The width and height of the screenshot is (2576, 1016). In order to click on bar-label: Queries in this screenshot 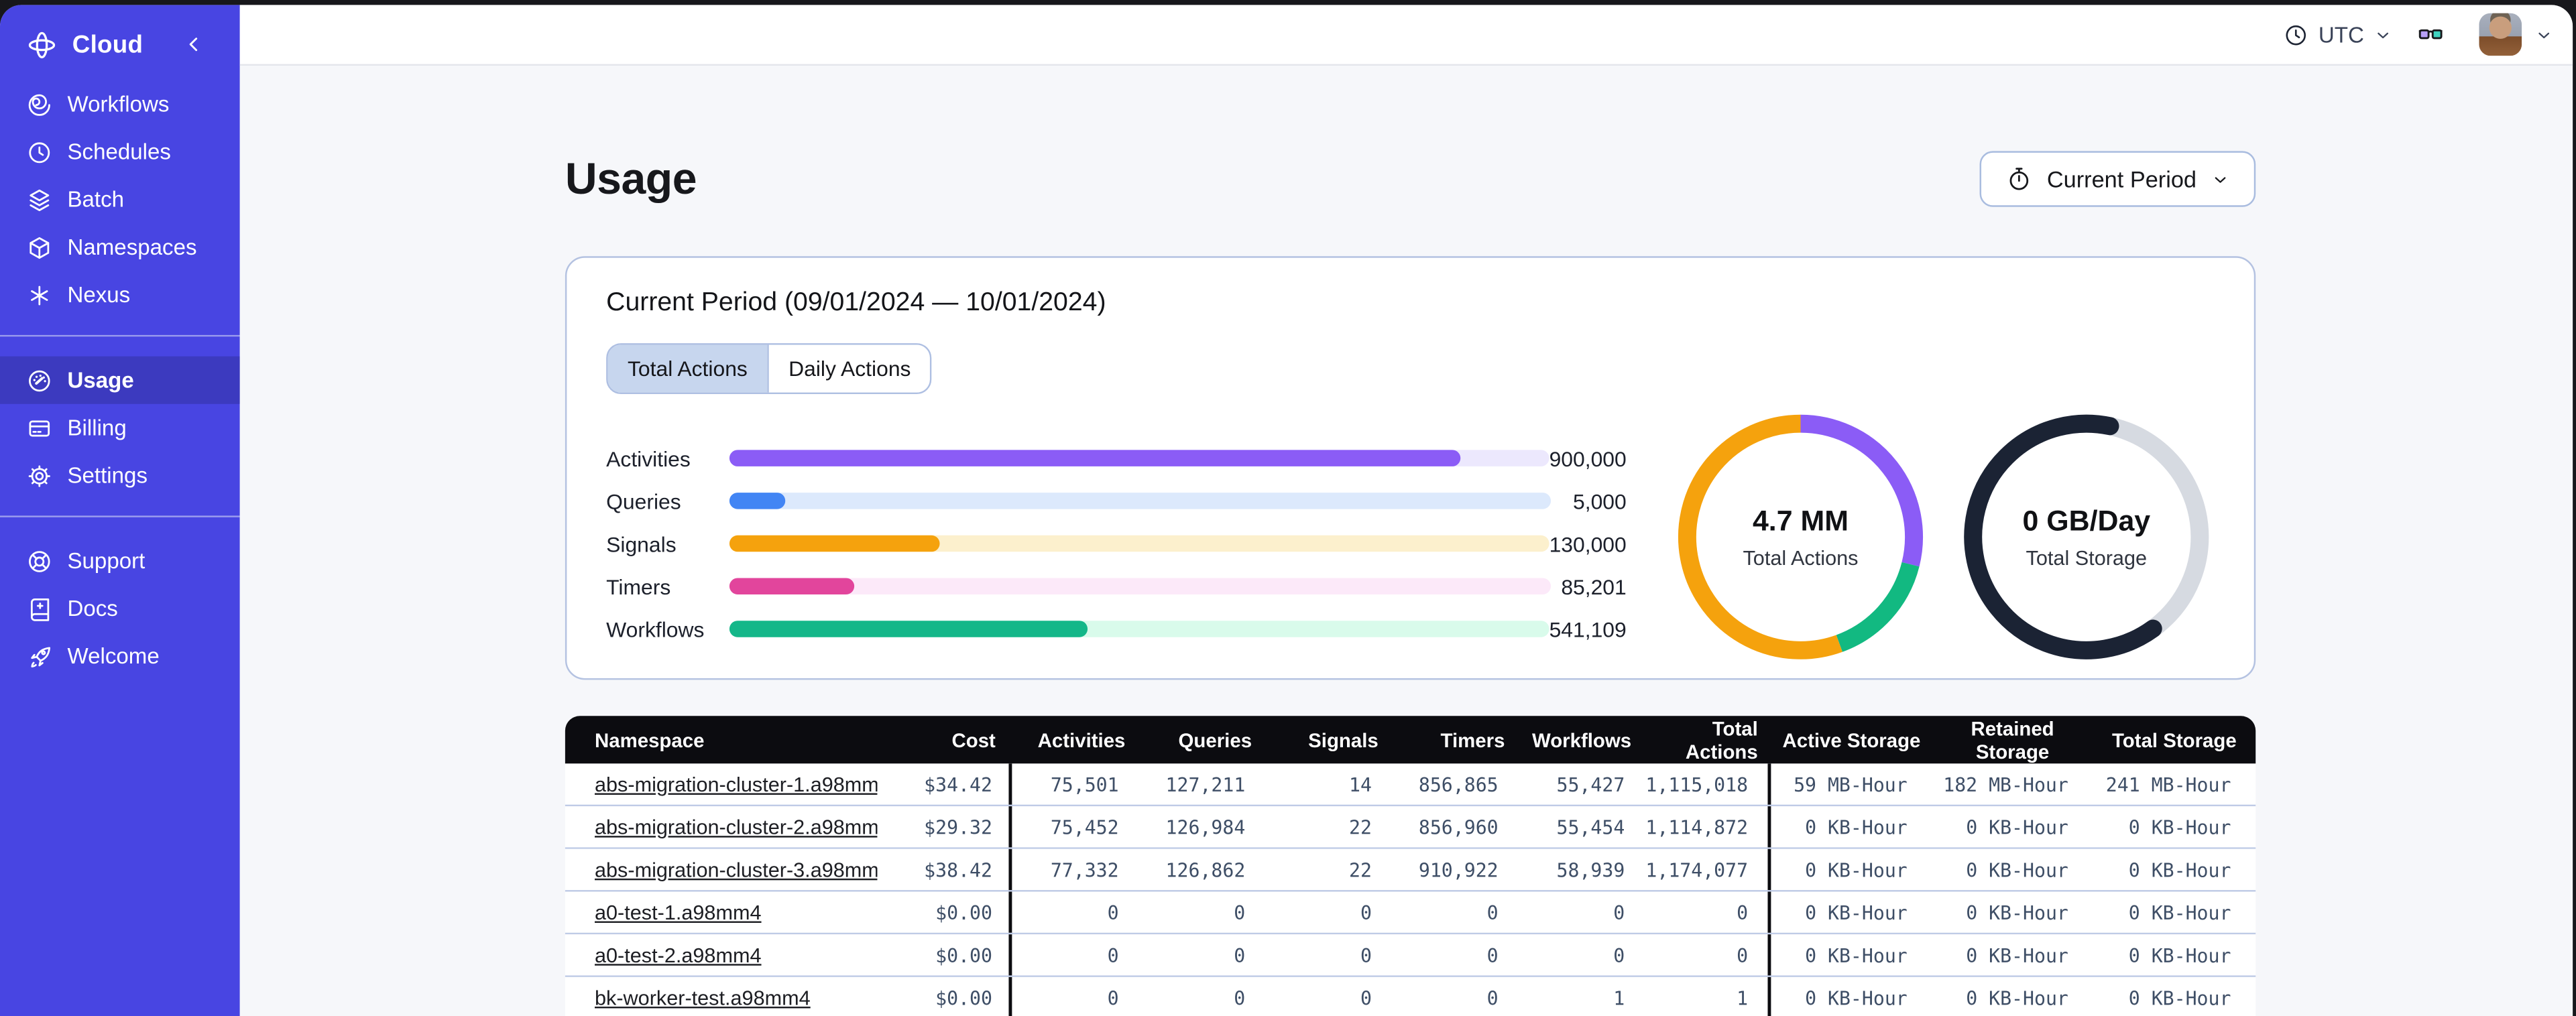, I will do `click(643, 500)`.